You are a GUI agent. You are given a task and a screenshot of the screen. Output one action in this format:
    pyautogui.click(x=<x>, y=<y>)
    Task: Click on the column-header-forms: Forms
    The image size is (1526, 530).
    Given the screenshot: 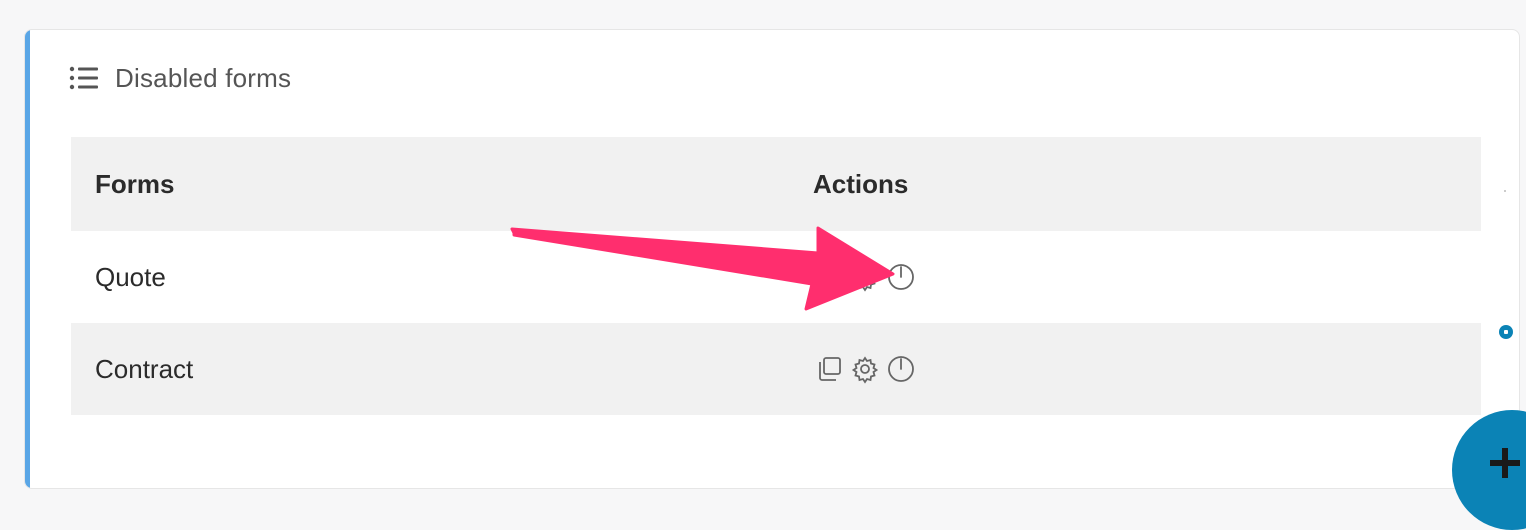 What is the action you would take?
    pyautogui.click(x=135, y=183)
    